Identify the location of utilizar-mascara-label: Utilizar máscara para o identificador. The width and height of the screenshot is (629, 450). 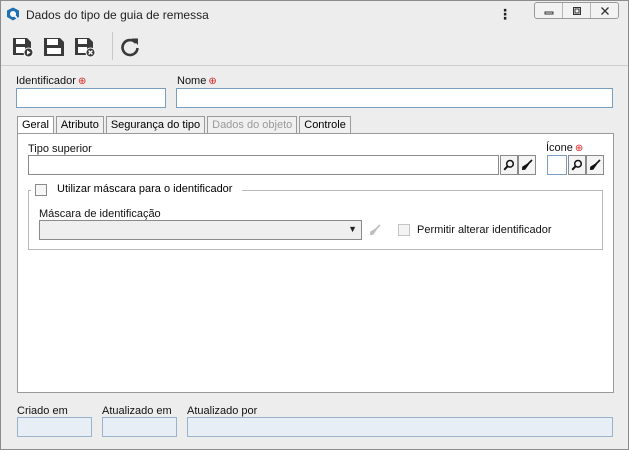
(145, 189).